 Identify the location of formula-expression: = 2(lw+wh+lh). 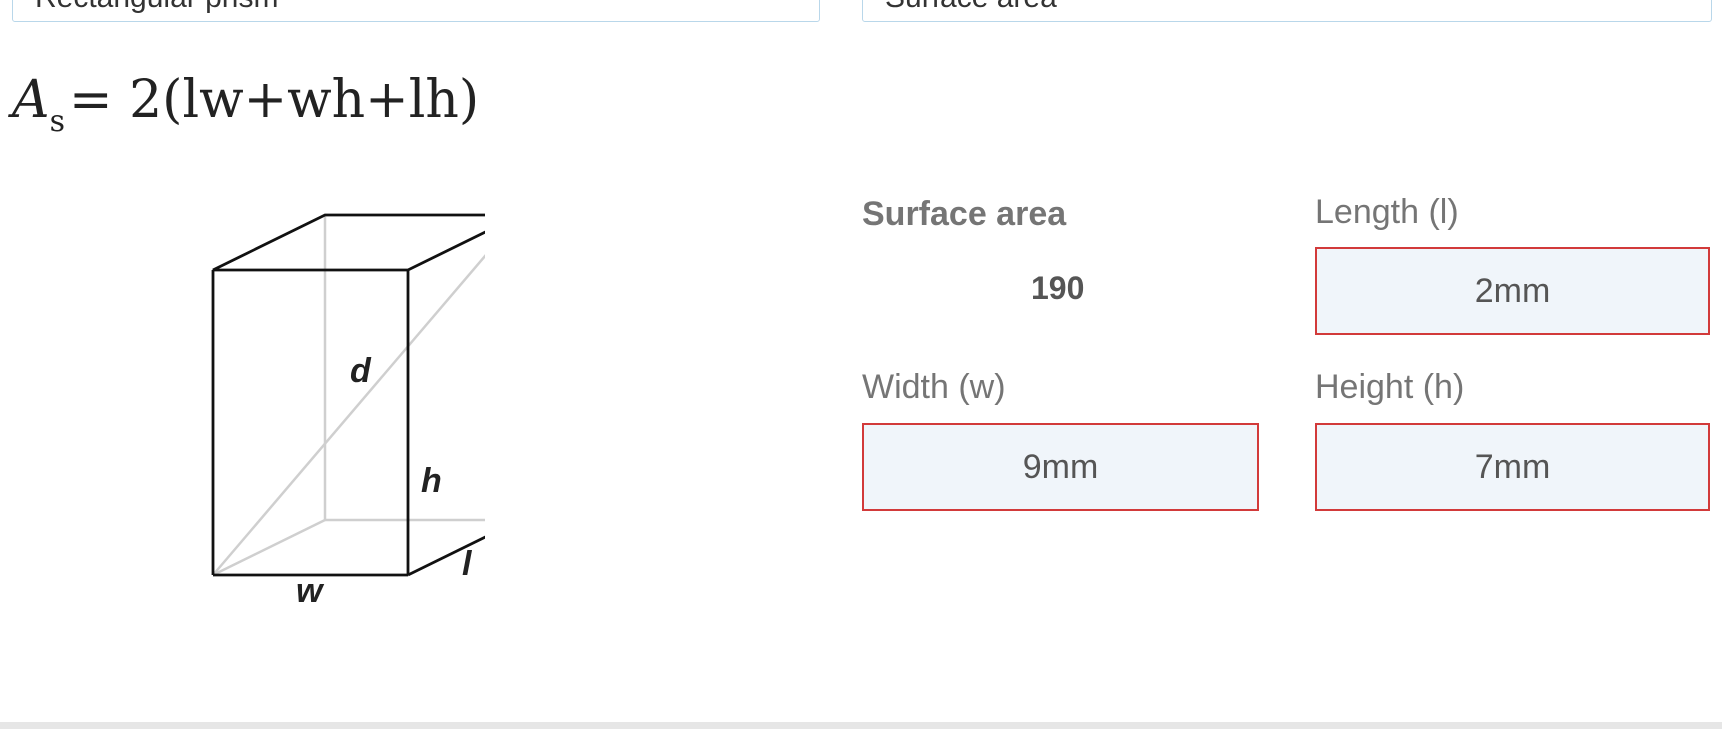
(274, 100).